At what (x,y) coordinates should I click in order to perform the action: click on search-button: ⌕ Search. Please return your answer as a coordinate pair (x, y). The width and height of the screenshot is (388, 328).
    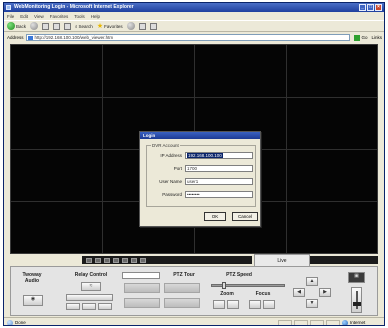
    Looking at the image, I should click on (84, 26).